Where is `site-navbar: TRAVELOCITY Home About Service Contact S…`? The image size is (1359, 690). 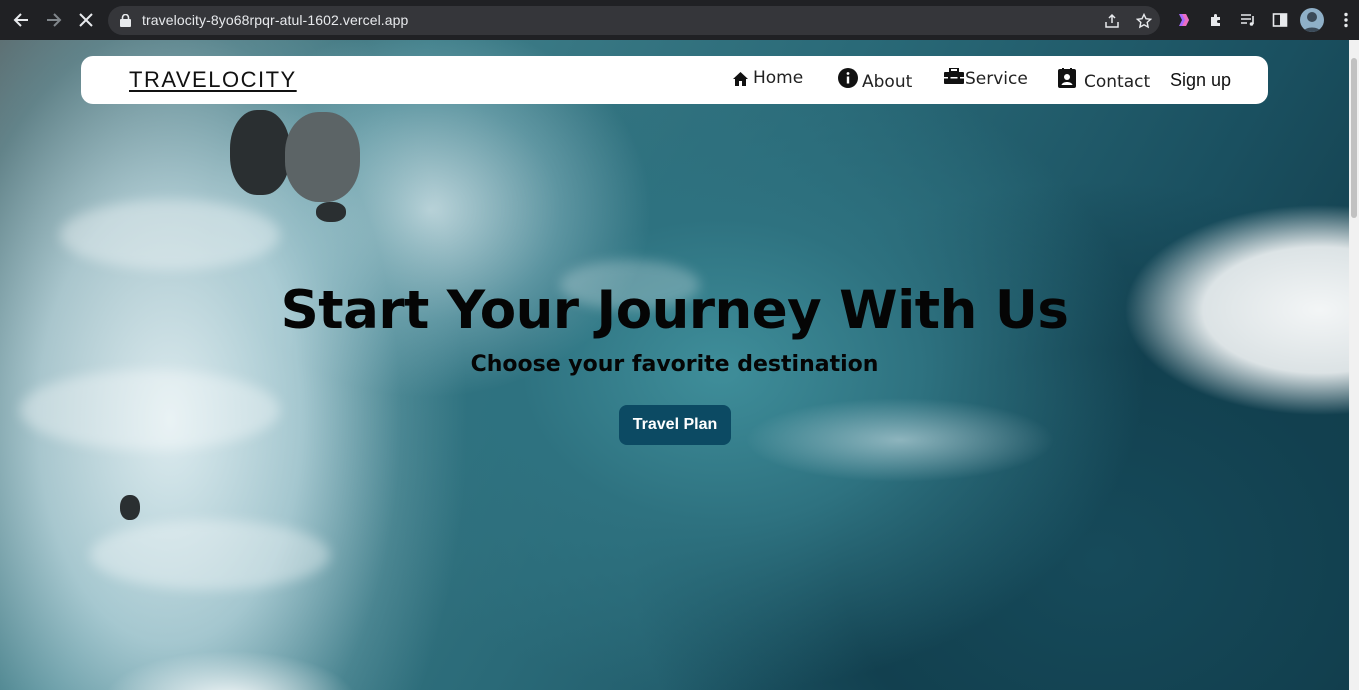 site-navbar: TRAVELOCITY Home About Service Contact S… is located at coordinates (674, 80).